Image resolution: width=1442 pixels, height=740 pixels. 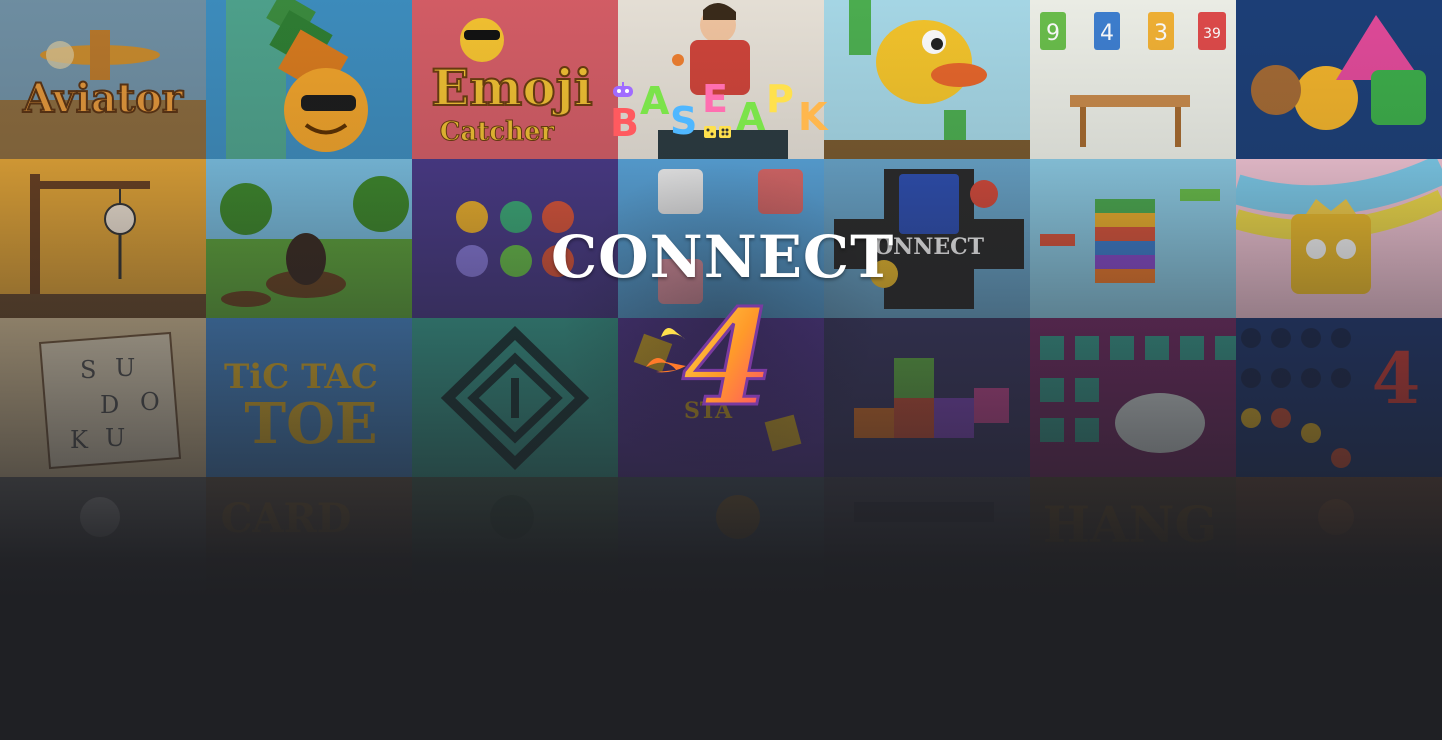 I want to click on logo-letter-4: E, so click(x=715, y=99).